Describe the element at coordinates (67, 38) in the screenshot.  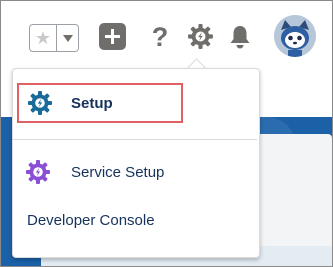
I see `caret-down-icon` at that location.